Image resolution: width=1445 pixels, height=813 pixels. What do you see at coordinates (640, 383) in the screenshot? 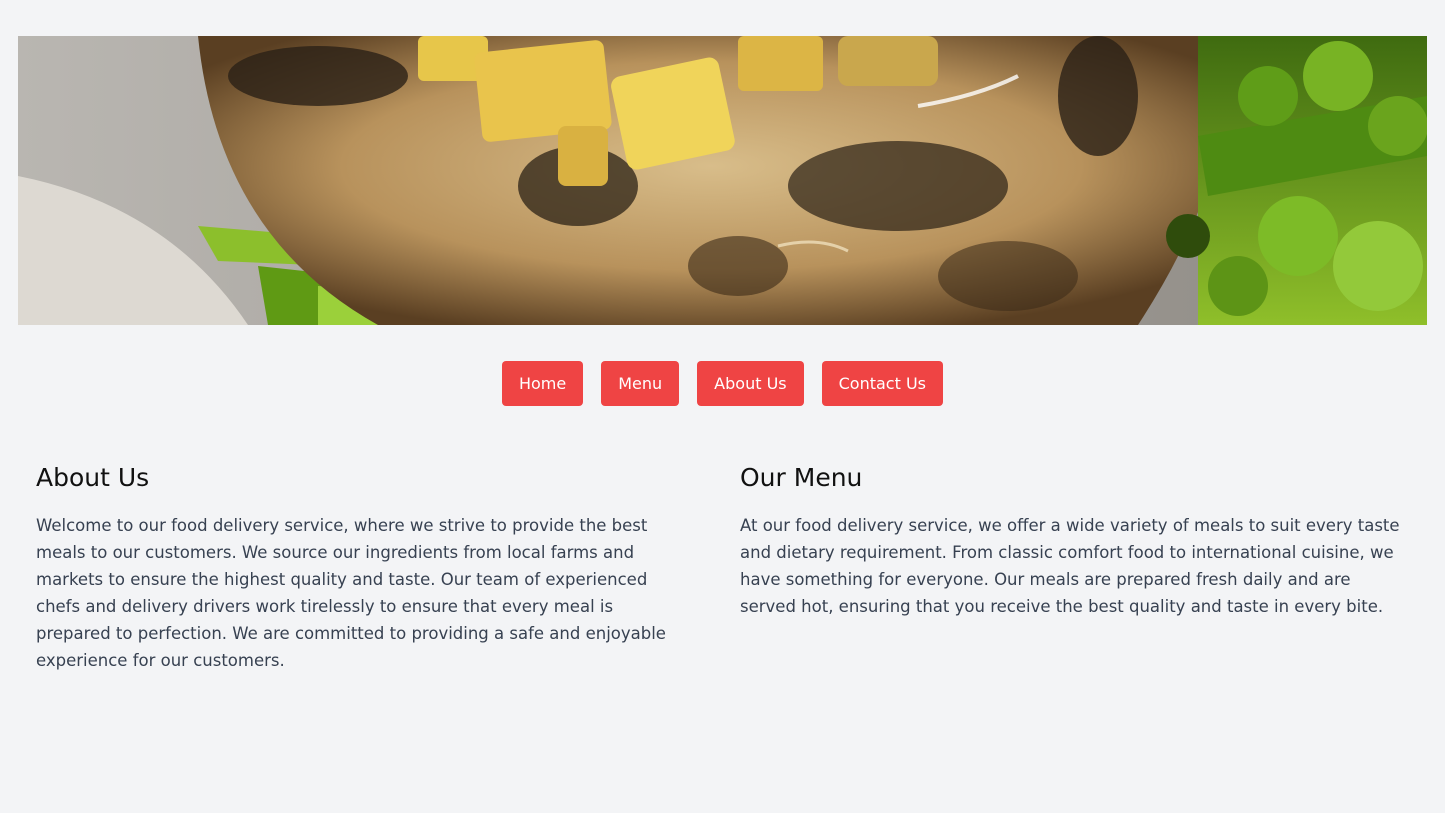
I see `nav-menu-button: Menu` at bounding box center [640, 383].